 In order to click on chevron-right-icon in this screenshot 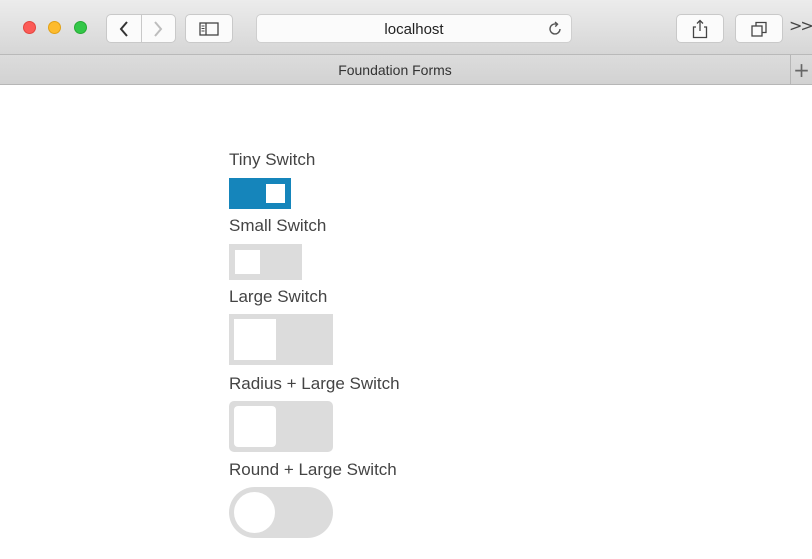, I will do `click(158, 28)`.